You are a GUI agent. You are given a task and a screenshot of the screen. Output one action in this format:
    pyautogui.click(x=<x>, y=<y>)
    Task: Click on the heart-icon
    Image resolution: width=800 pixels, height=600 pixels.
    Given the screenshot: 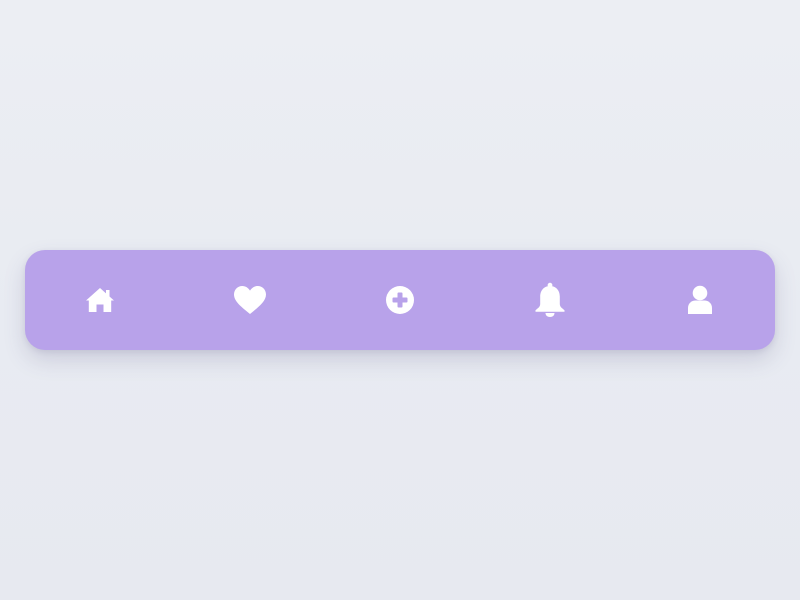 What is the action you would take?
    pyautogui.click(x=250, y=300)
    